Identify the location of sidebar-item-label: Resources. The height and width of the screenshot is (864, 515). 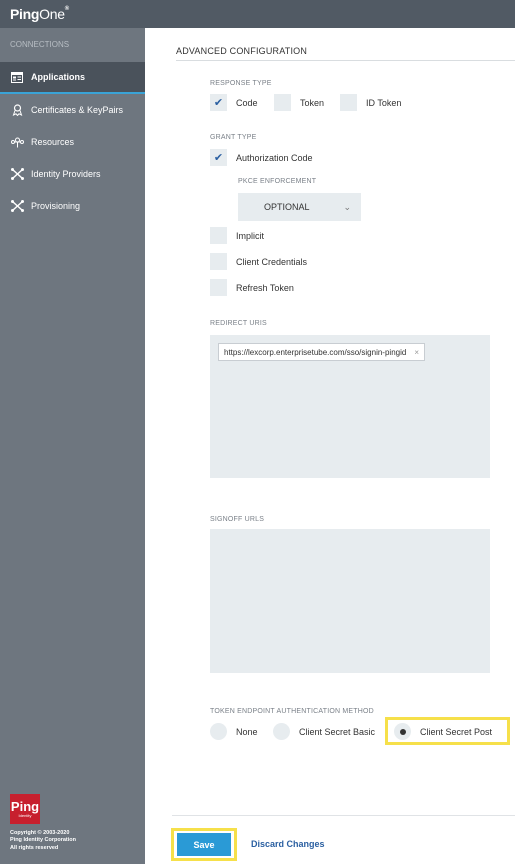
(53, 142).